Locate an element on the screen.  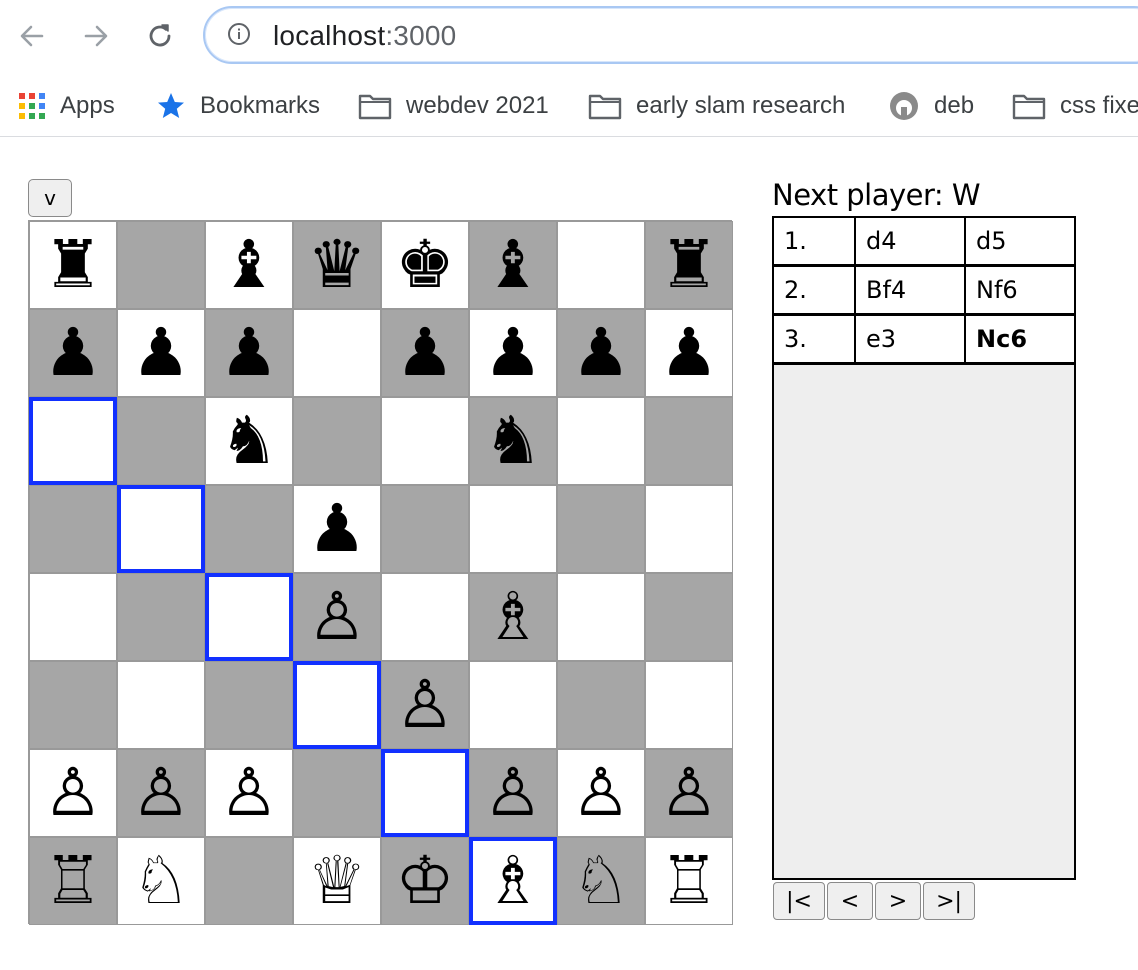
square-f4: ♗ is located at coordinates (513, 617).